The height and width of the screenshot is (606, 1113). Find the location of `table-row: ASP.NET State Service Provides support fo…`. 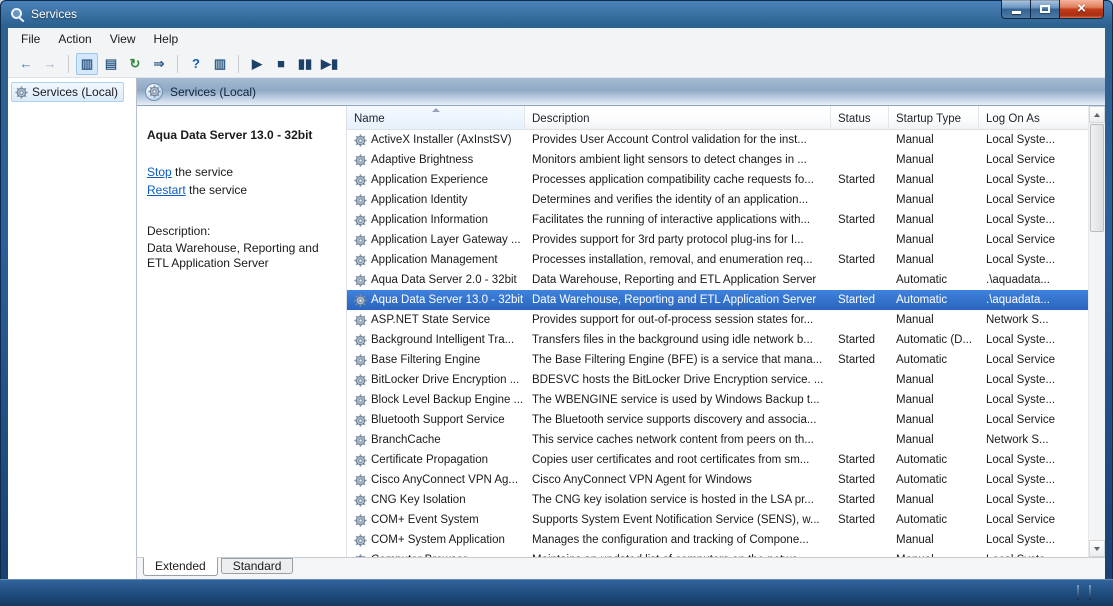

table-row: ASP.NET State Service Provides support fo… is located at coordinates (717, 320).